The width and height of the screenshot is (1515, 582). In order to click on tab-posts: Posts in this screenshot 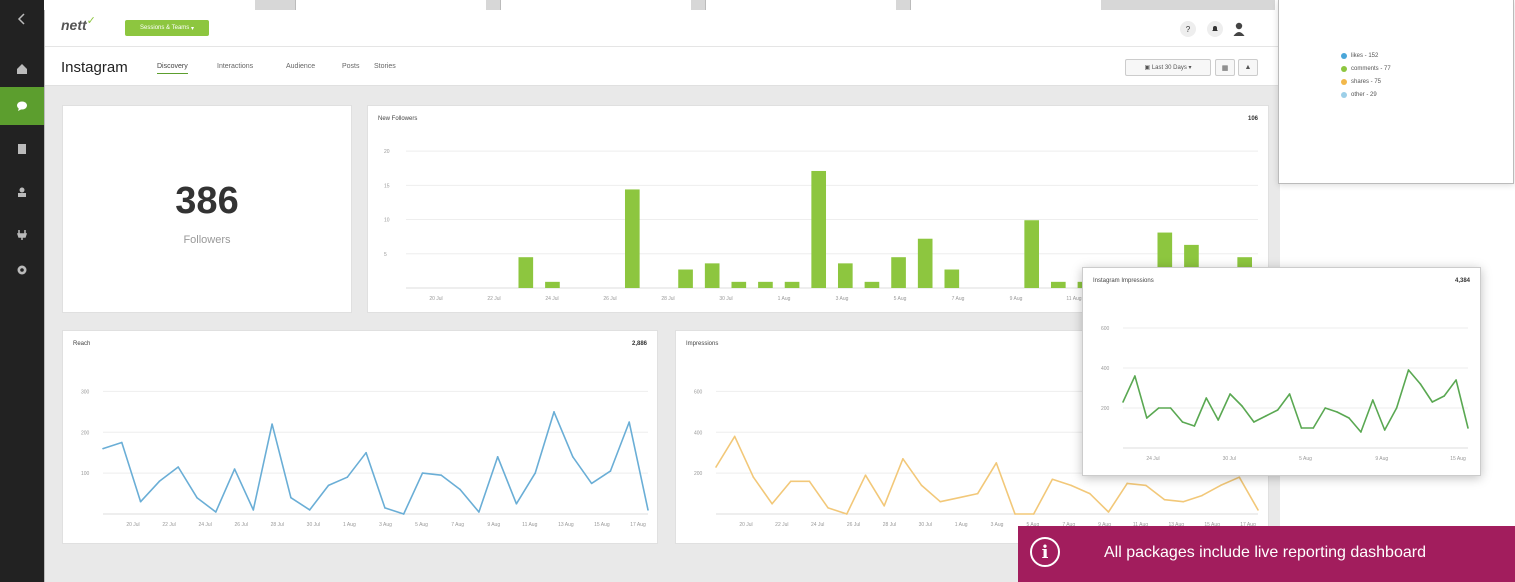, I will do `click(351, 66)`.